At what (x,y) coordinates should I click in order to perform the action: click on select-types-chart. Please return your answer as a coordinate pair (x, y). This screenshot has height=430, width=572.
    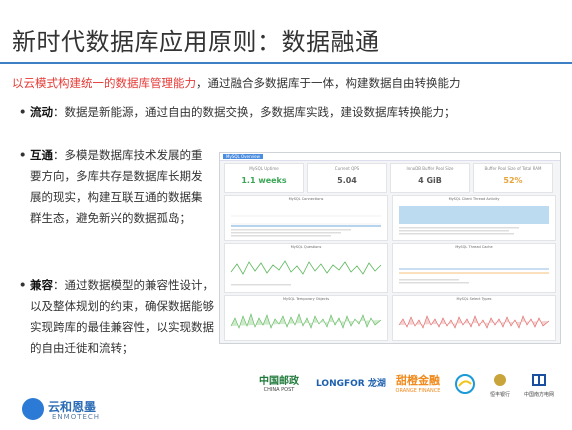
    Looking at the image, I should click on (474, 322).